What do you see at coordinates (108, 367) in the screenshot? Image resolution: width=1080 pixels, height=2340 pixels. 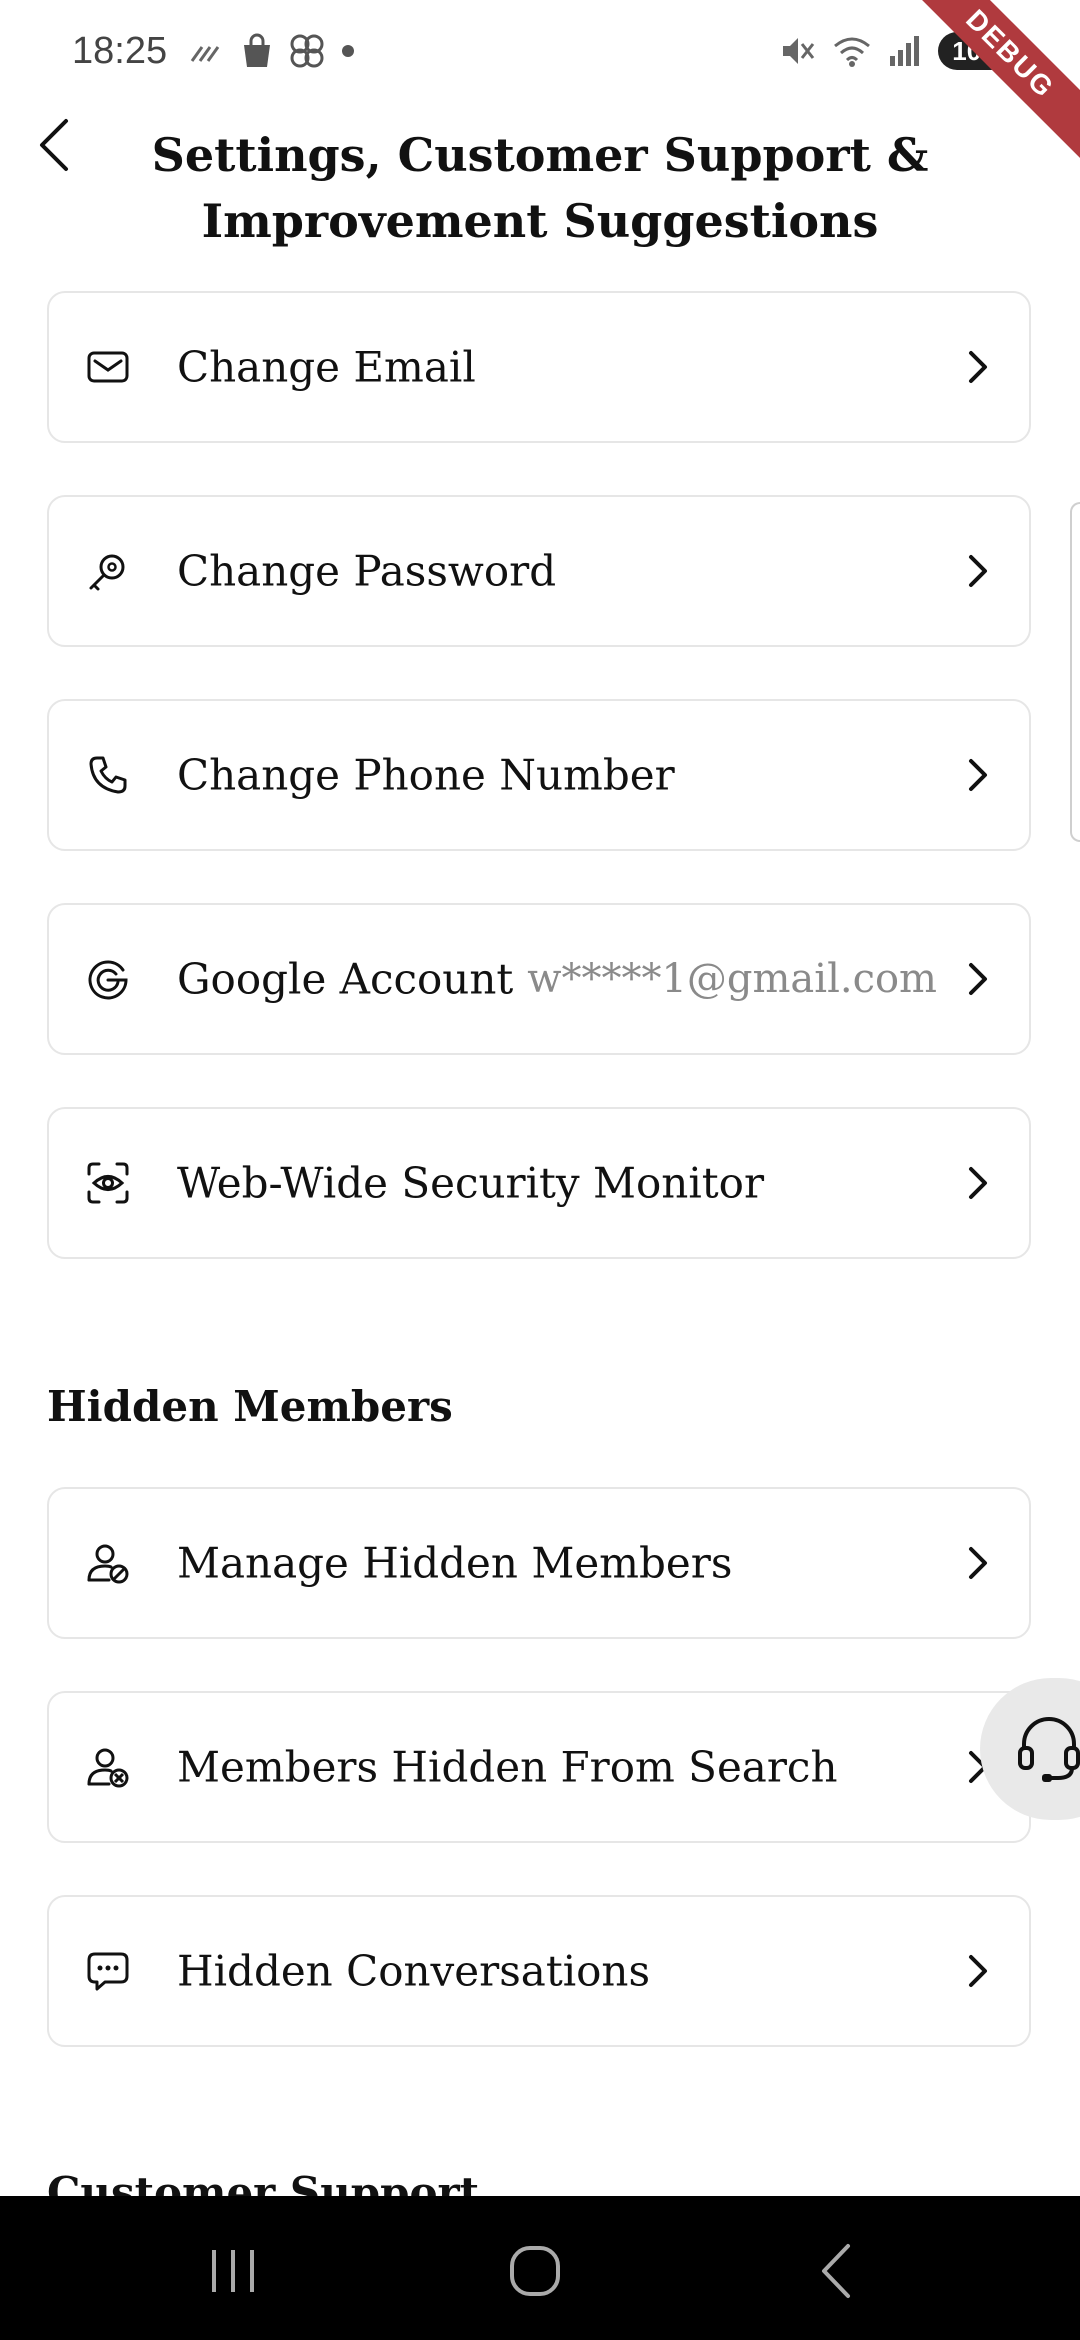 I see `mail-icon` at bounding box center [108, 367].